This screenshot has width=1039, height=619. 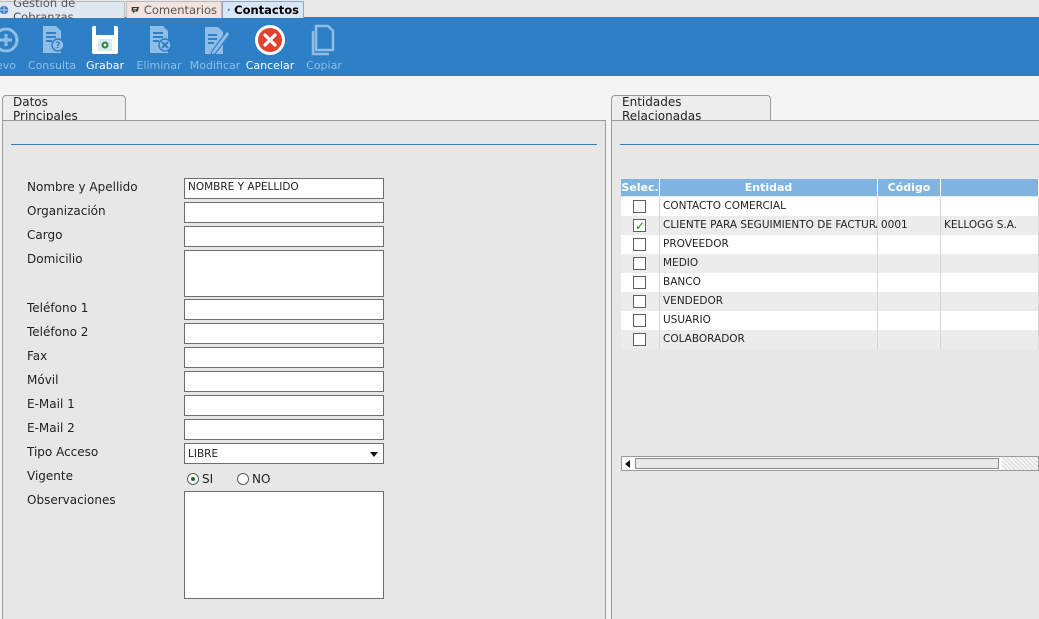 What do you see at coordinates (193, 479) in the screenshot?
I see `radio-selected-icon` at bounding box center [193, 479].